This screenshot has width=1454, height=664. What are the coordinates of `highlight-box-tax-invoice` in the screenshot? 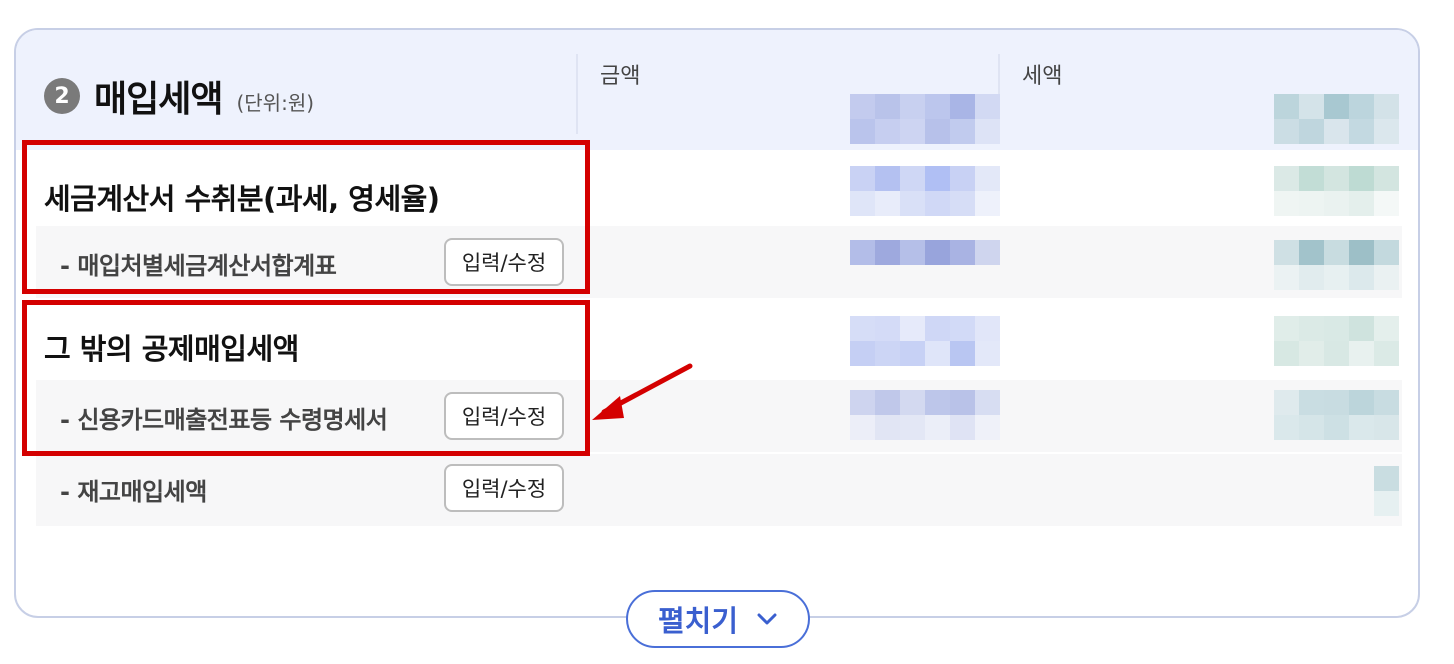 It's located at (306, 217).